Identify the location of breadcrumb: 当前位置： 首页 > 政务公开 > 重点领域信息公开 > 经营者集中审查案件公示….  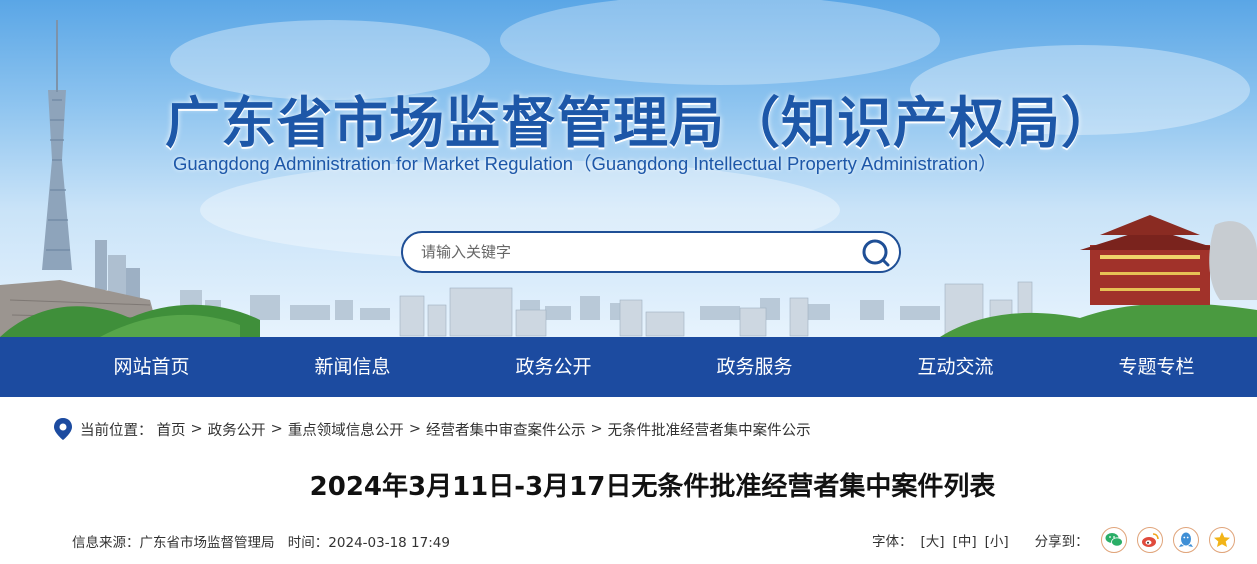
(431, 429).